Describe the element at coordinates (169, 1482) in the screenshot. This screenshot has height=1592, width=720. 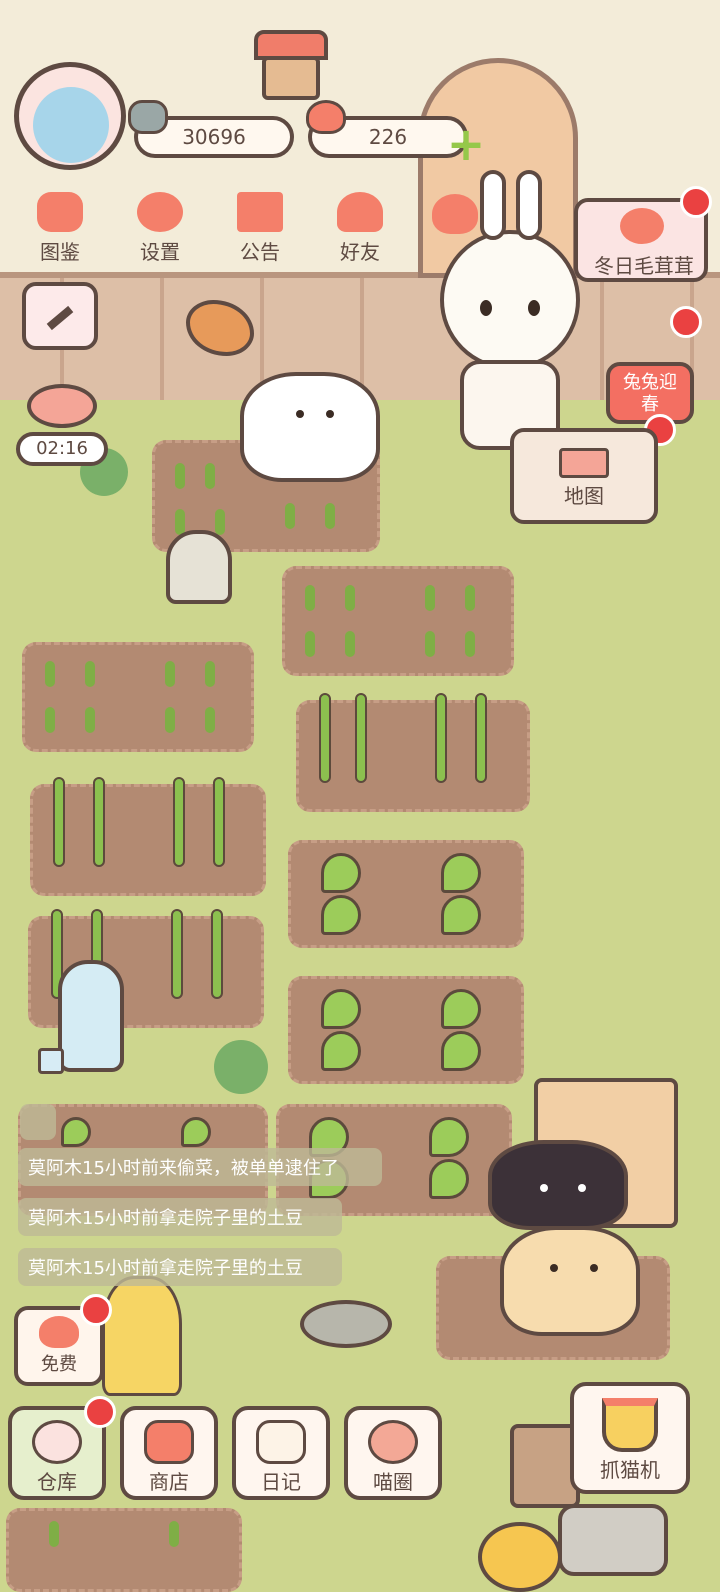
I see `bottom-label: 商店` at that location.